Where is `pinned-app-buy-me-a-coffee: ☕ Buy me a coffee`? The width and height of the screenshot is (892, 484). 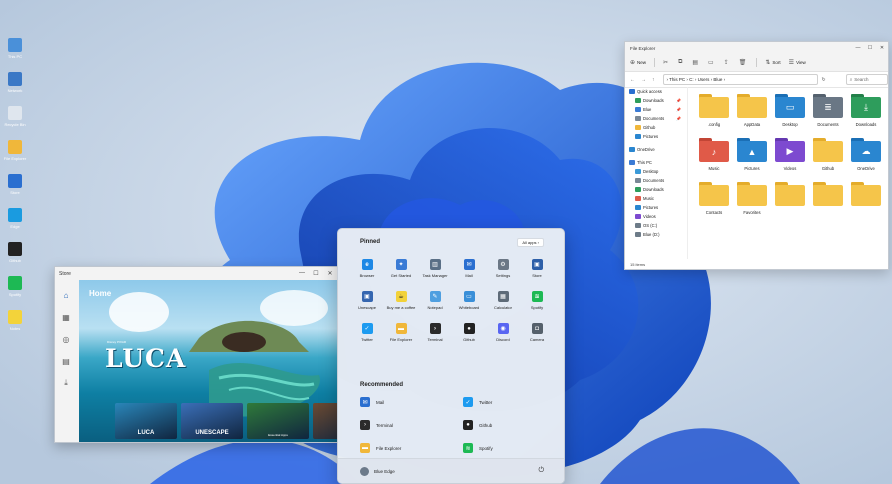 pinned-app-buy-me-a-coffee: ☕ Buy me a coffee is located at coordinates (401, 303).